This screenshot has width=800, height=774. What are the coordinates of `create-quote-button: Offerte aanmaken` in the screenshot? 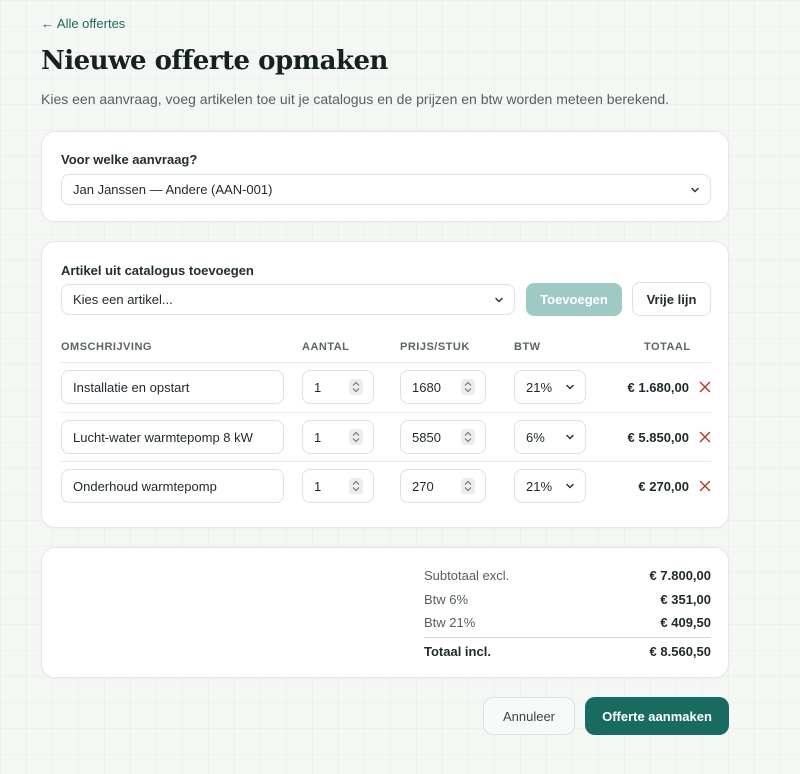 It's located at (657, 716).